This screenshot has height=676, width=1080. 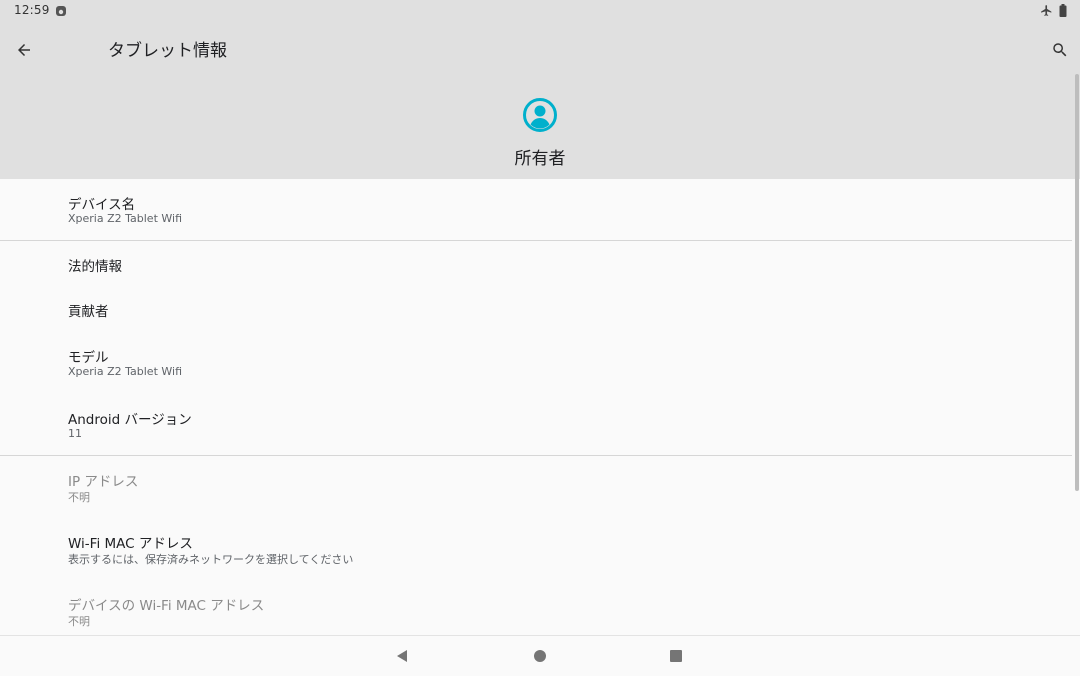 What do you see at coordinates (536, 209) in the screenshot?
I see `list-item-device-name: デバイス名 Xperia Z2 Tablet Wifi` at bounding box center [536, 209].